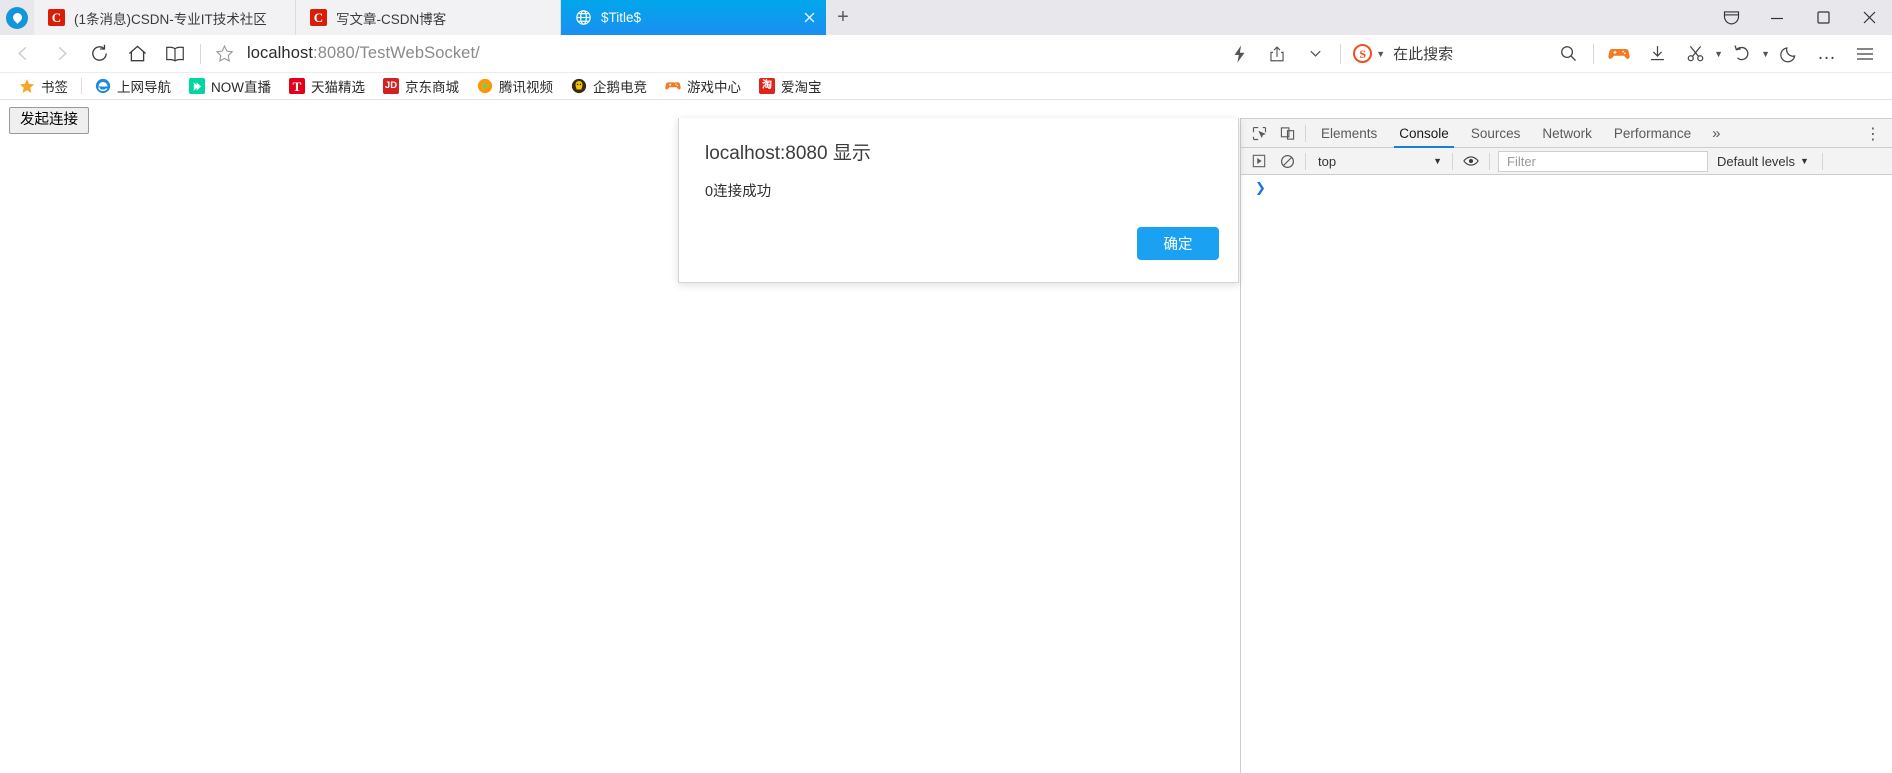 This screenshot has height=773, width=1892. I want to click on globe-icon, so click(583, 17).